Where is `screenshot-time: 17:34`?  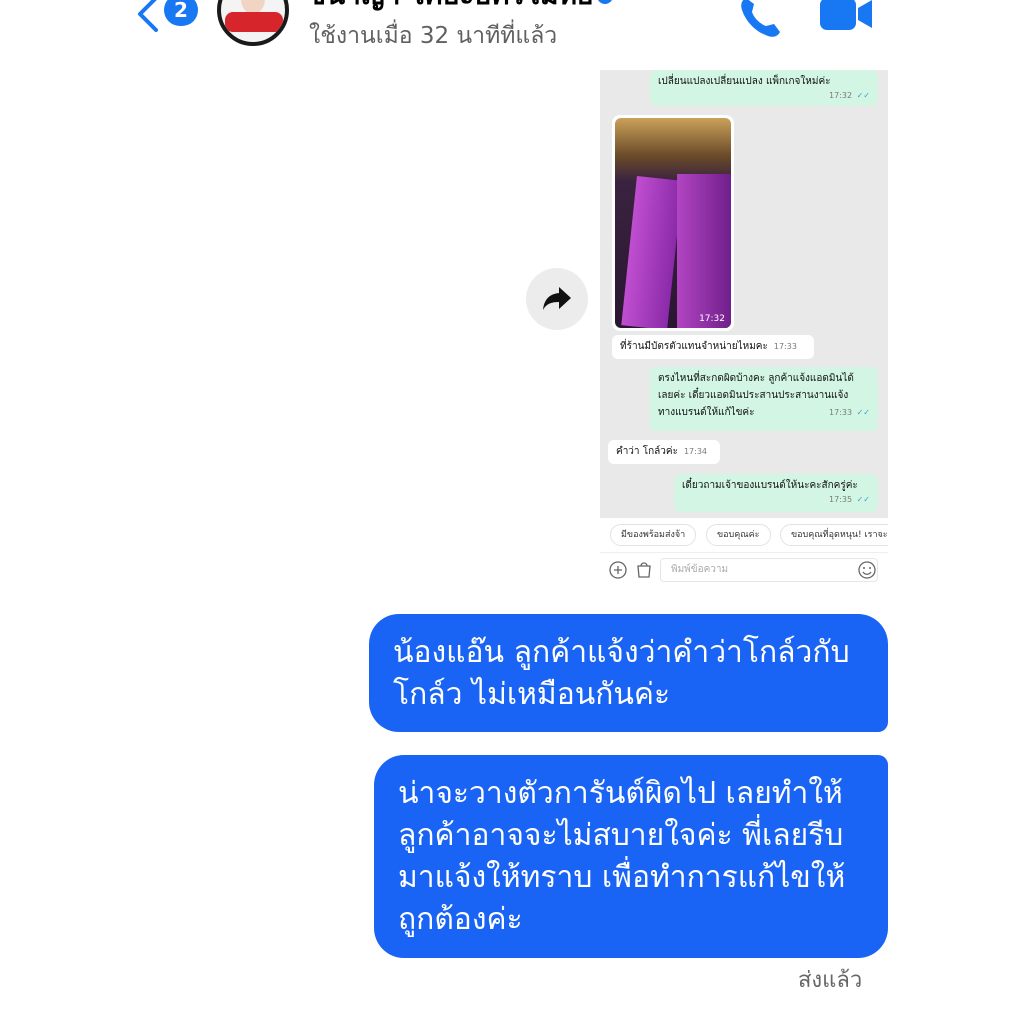
screenshot-time: 17:34 is located at coordinates (695, 451).